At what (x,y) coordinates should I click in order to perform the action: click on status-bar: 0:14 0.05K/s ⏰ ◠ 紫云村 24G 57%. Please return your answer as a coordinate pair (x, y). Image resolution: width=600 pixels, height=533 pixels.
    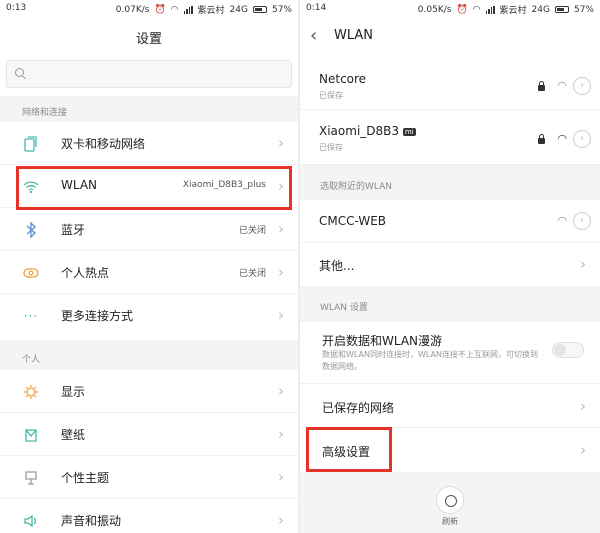
    Looking at the image, I should click on (450, 9).